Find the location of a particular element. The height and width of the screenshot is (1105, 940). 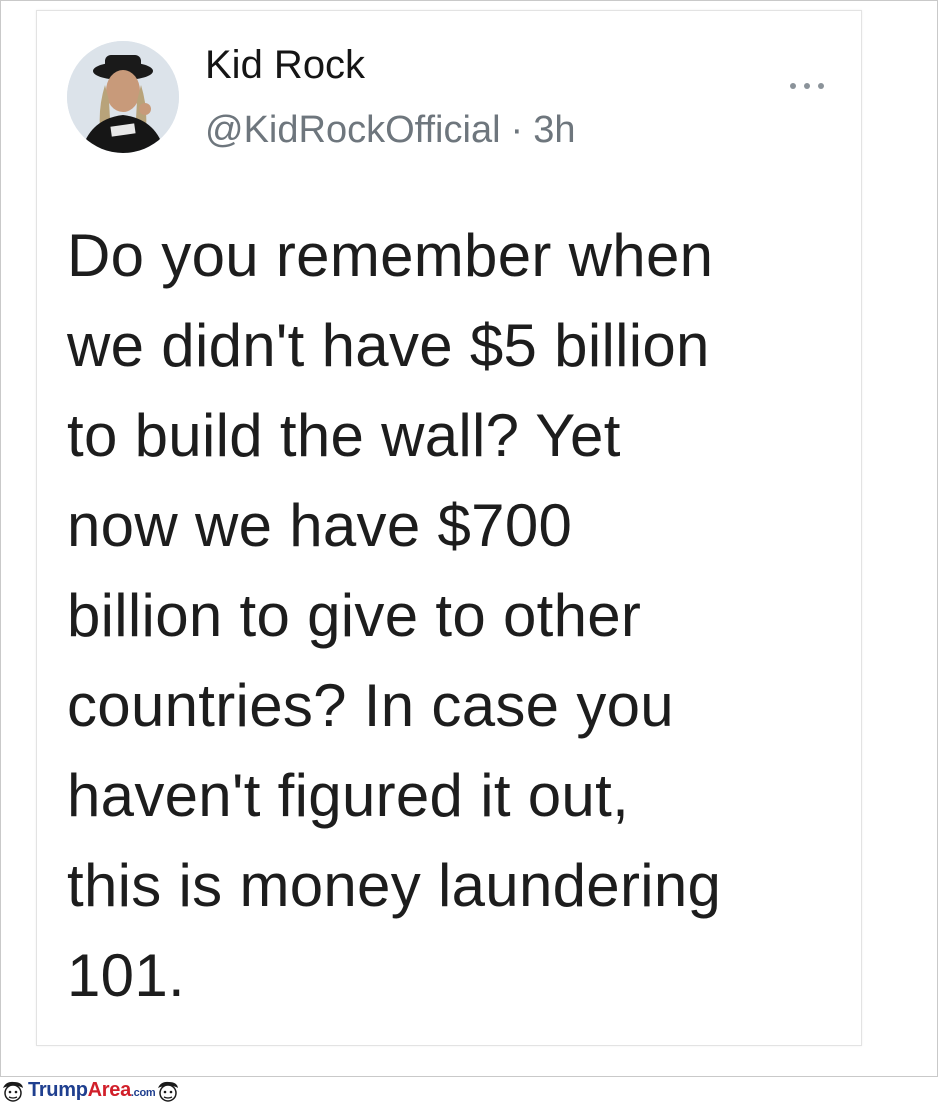

more-horizontal-icon is located at coordinates (807, 86).